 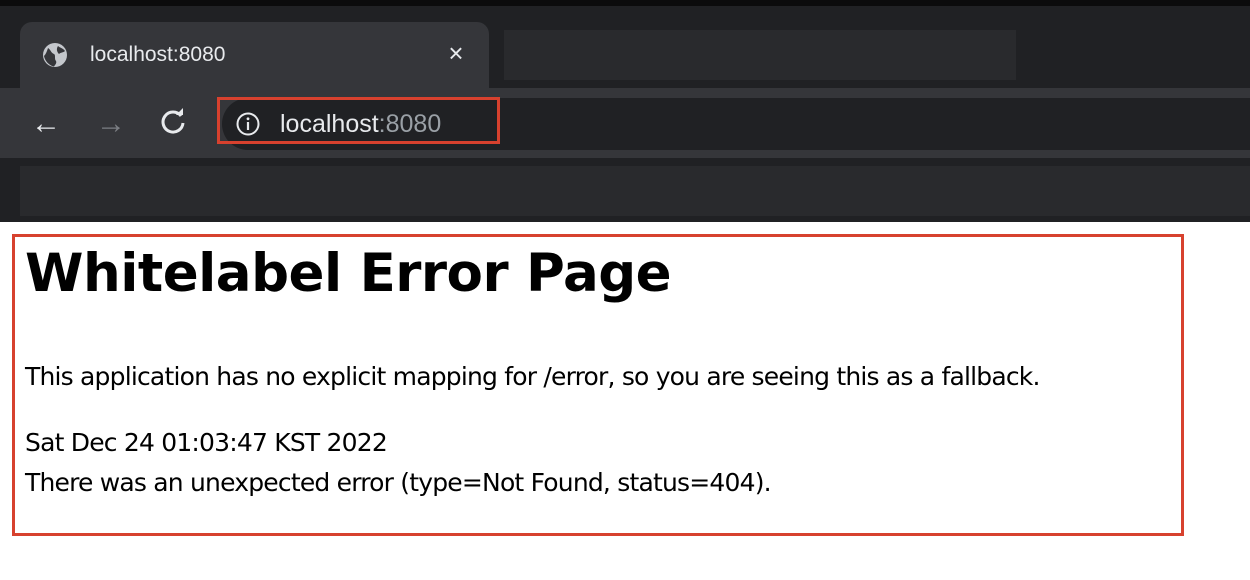 I want to click on globe-icon, so click(x=55, y=55).